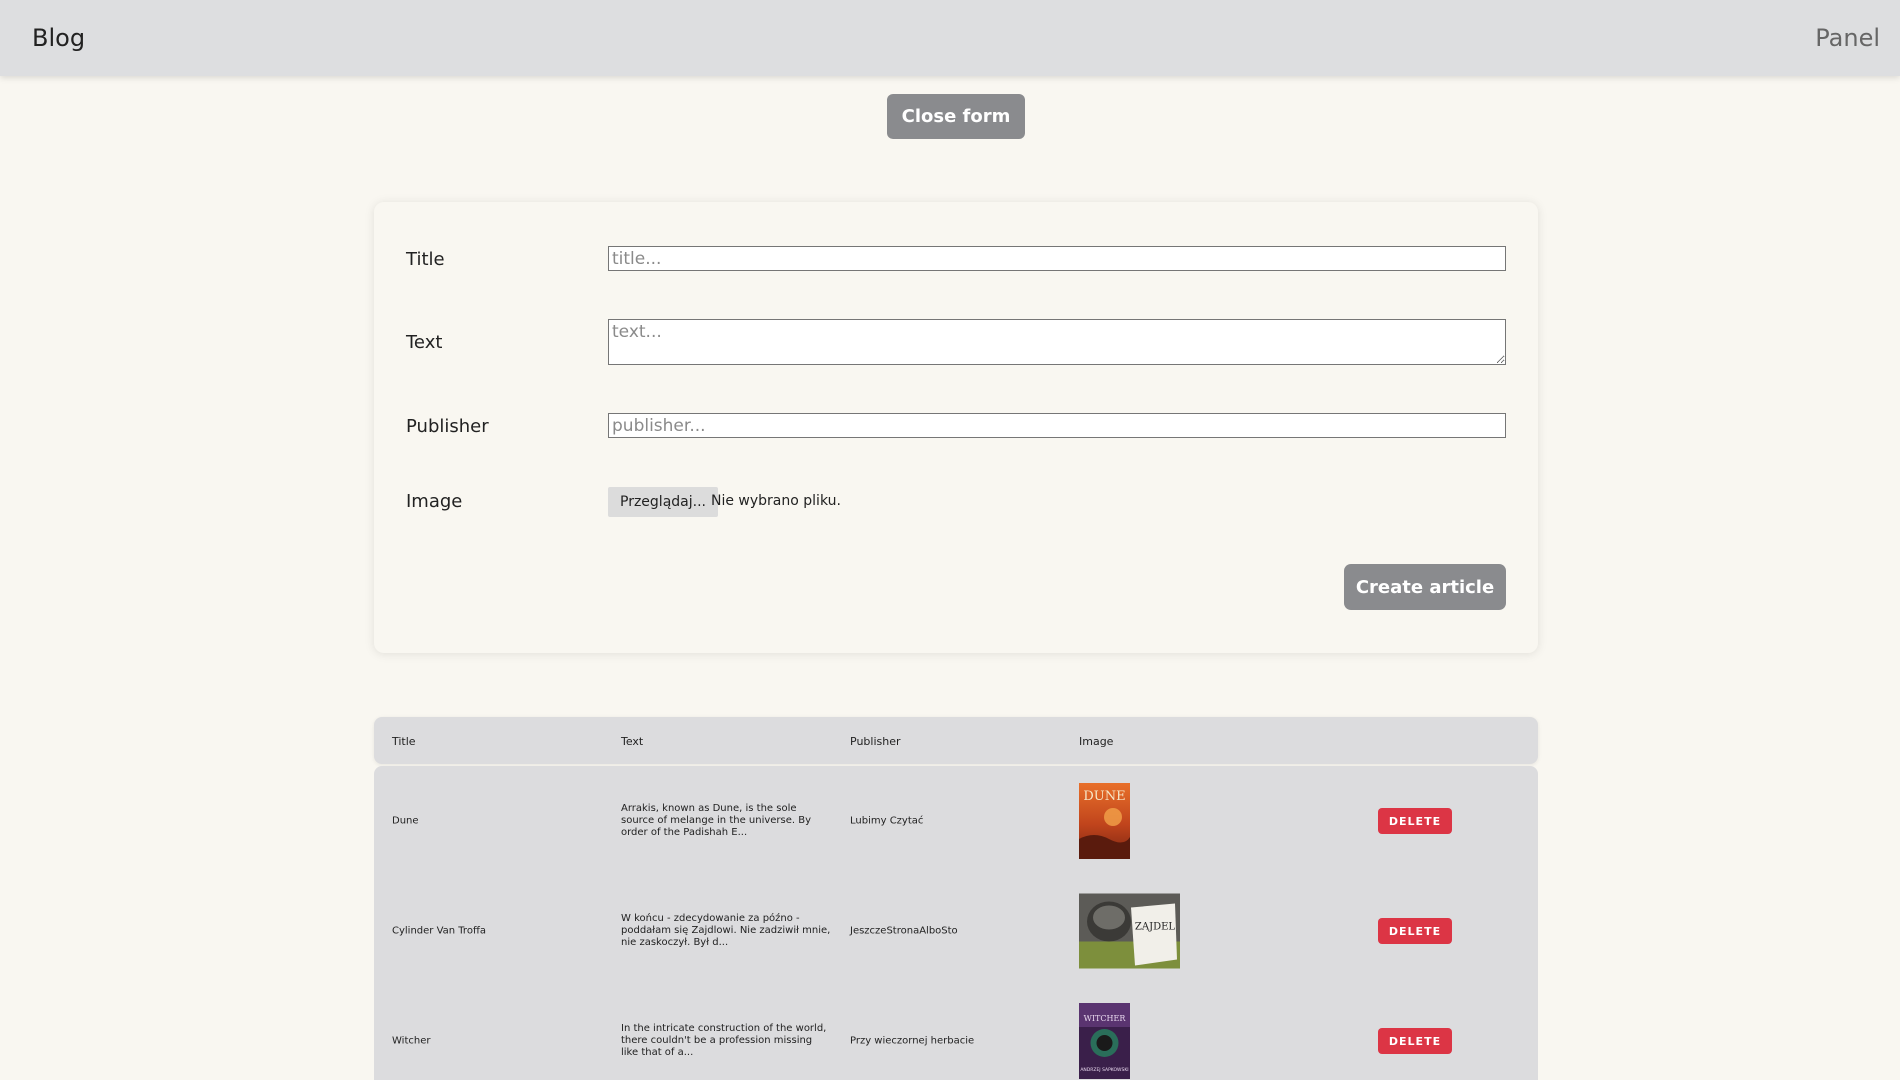  Describe the element at coordinates (875, 741) in the screenshot. I see `column-header-publisher: Publisher` at that location.